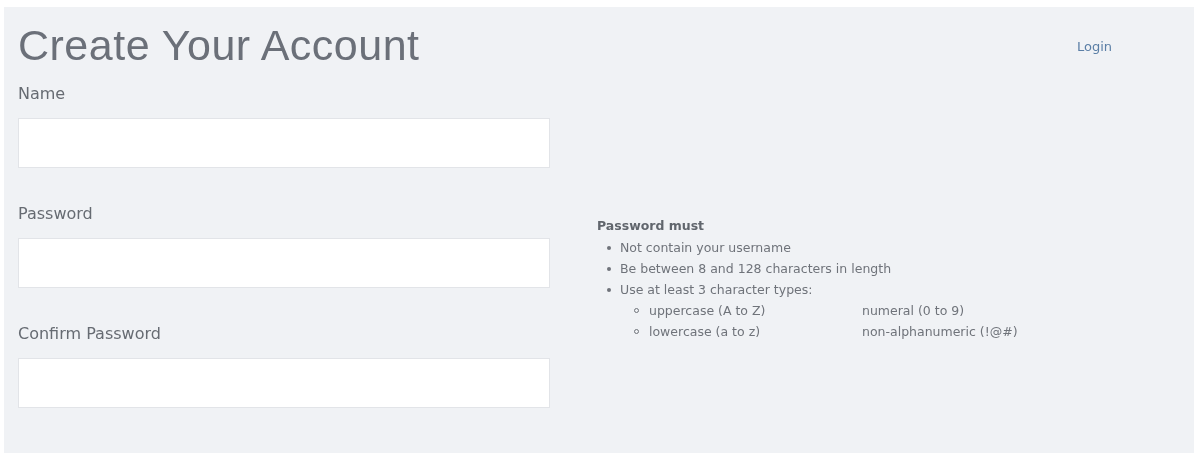 The image size is (1194, 453). I want to click on field-label: Name, so click(42, 94).